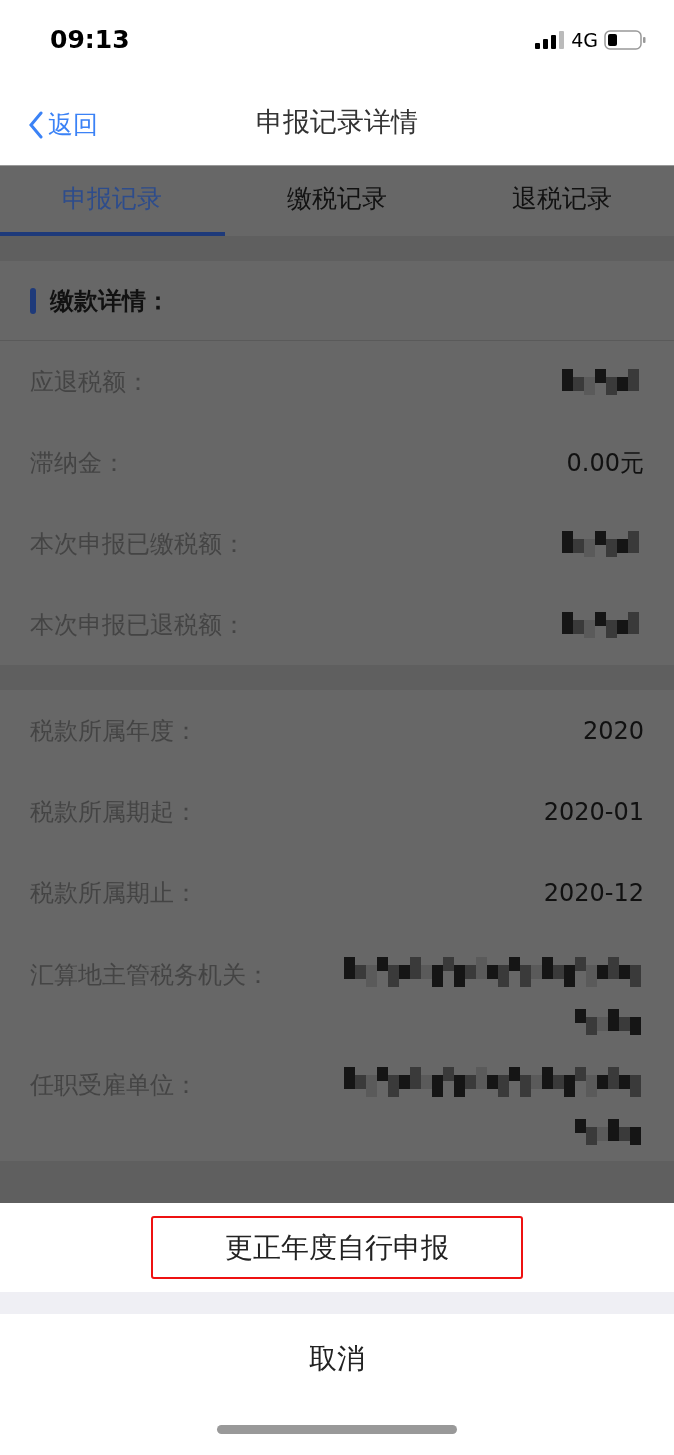  I want to click on tab: 缴税记录, so click(337, 201).